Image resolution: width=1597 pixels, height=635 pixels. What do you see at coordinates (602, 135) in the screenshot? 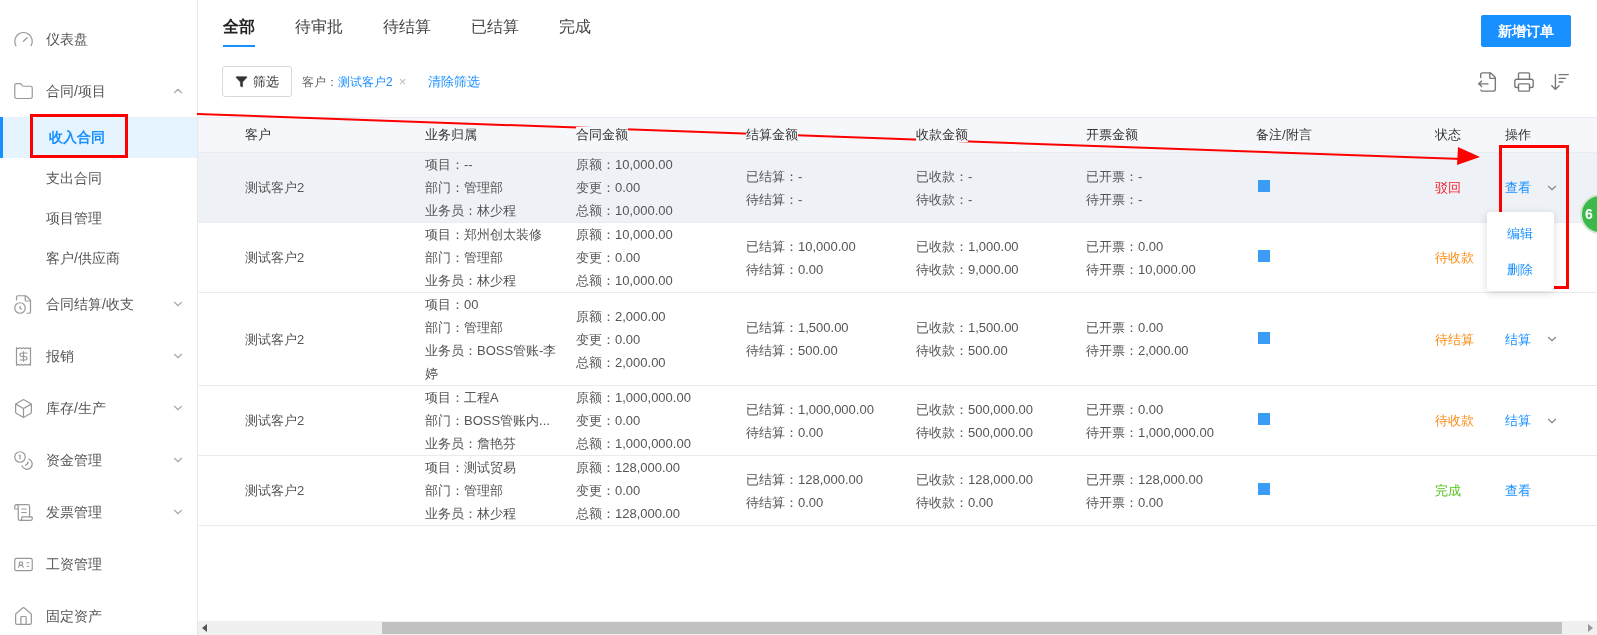
I see `column-header: 合同金额` at bounding box center [602, 135].